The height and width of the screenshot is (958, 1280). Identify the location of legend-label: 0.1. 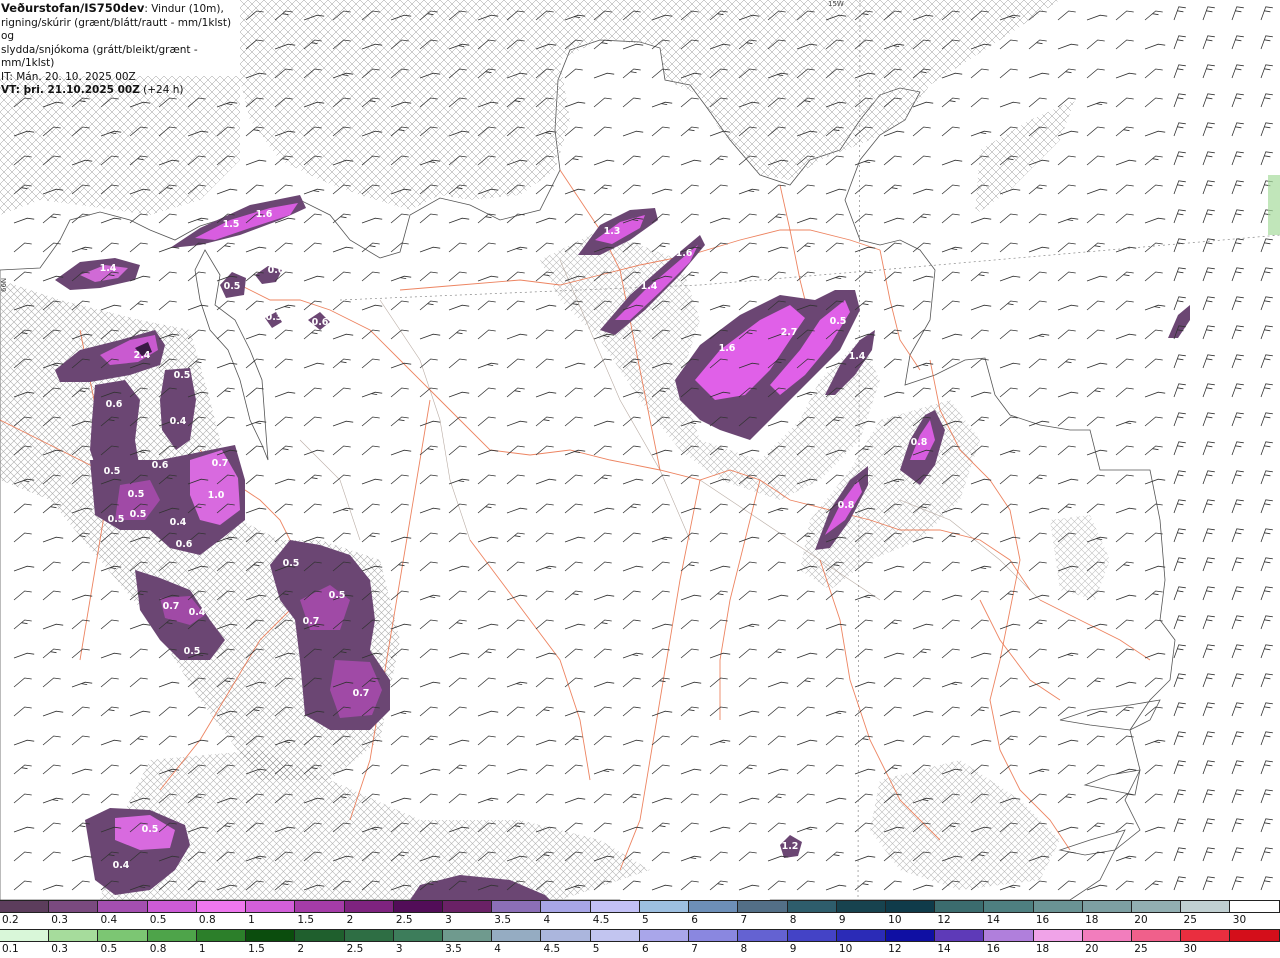
(10, 949).